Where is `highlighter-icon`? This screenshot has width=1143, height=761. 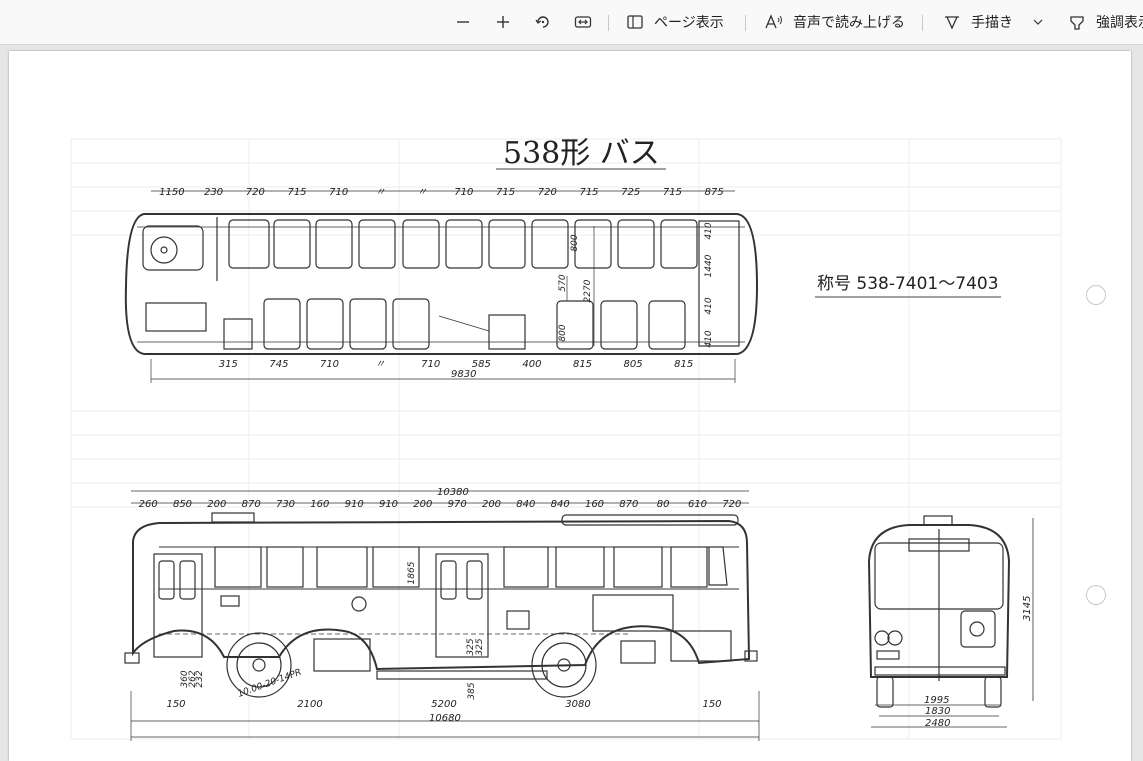 highlighter-icon is located at coordinates (1077, 23).